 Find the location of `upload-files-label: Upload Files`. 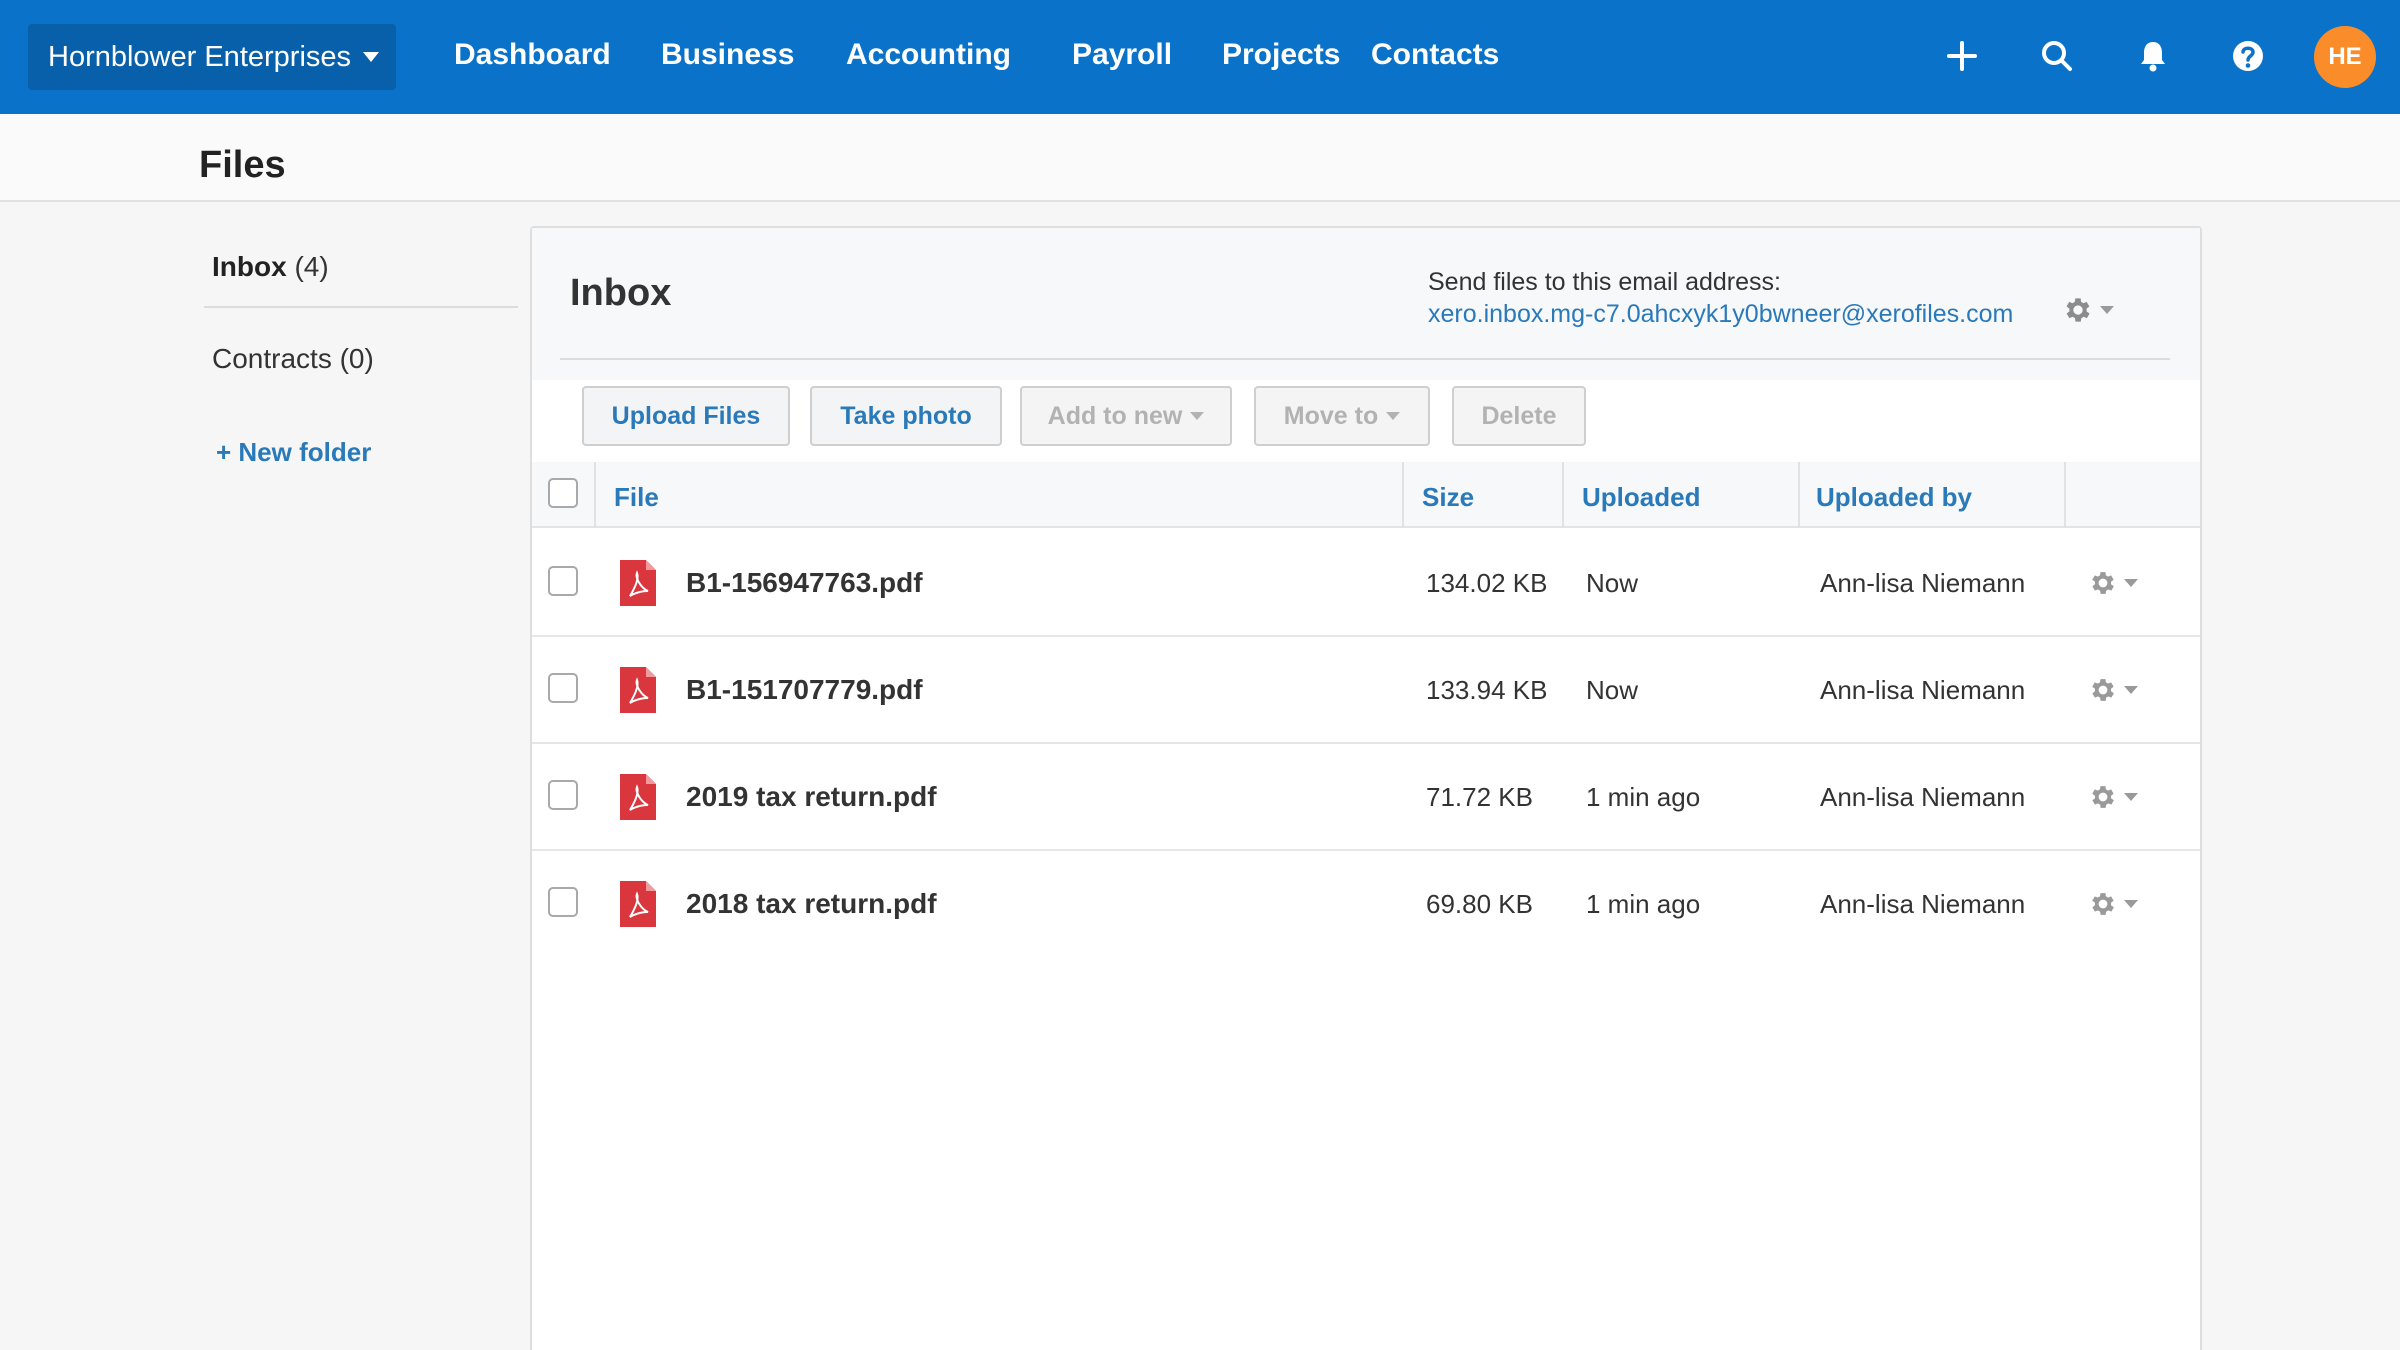

upload-files-label: Upload Files is located at coordinates (686, 415).